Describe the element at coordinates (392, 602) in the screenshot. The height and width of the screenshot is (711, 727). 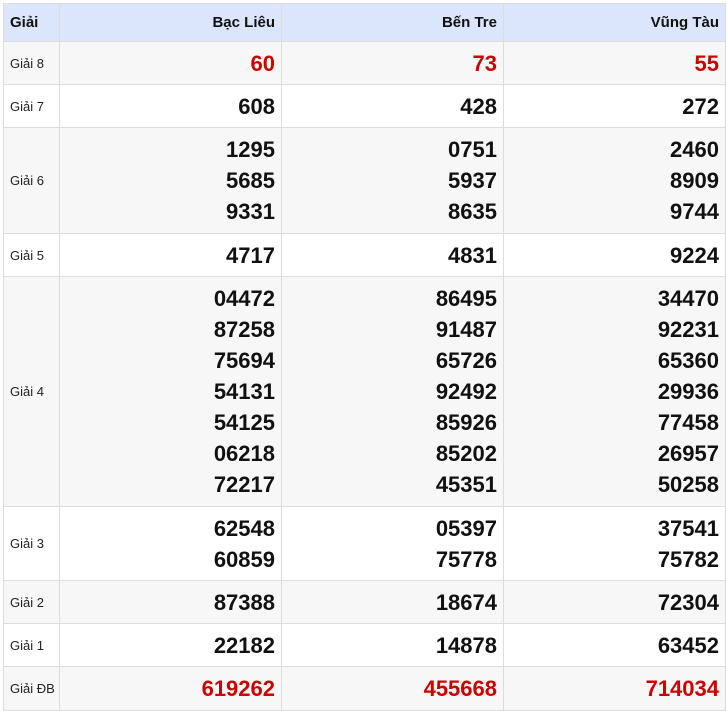
I see `prize-cell-ben-tre: 18674` at that location.